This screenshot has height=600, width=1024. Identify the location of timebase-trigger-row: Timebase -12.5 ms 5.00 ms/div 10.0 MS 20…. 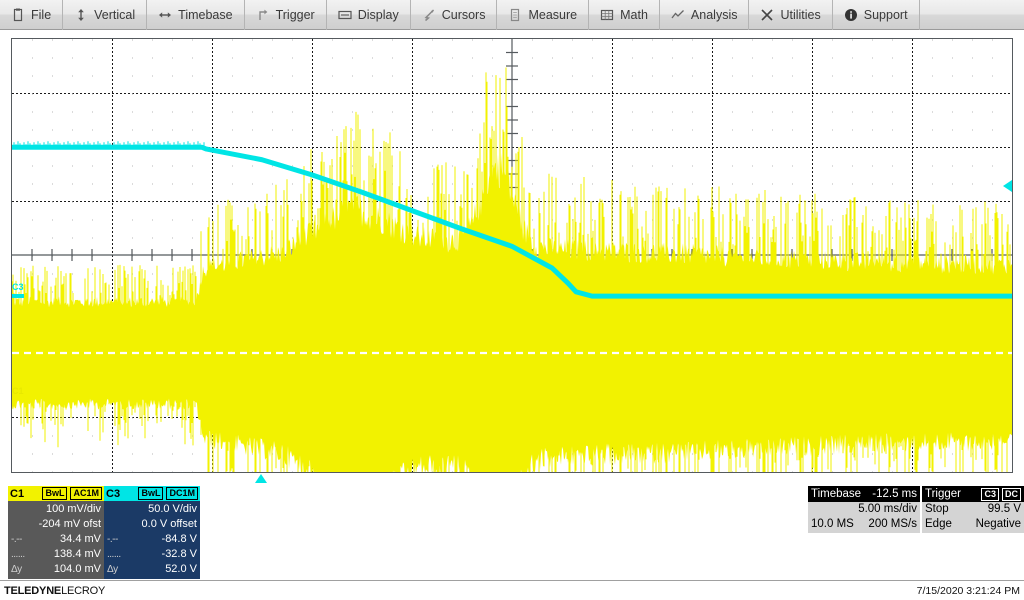
(916, 509).